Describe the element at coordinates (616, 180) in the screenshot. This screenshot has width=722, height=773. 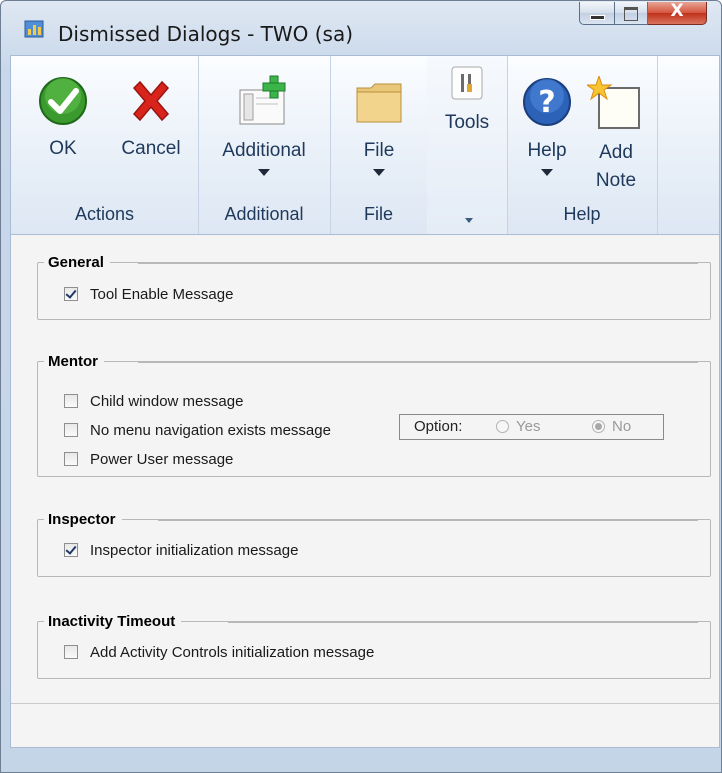
I see `add-note-label-line2: Note` at that location.